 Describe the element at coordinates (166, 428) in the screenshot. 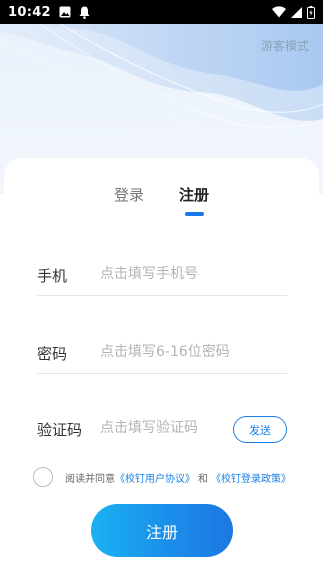

I see `verification-code-input` at that location.